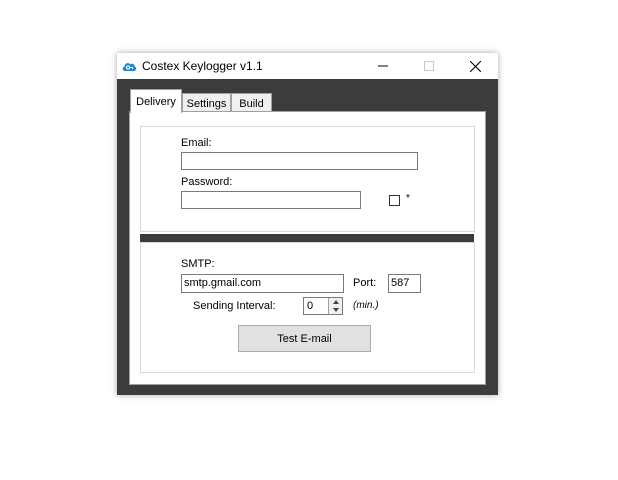  Describe the element at coordinates (404, 283) in the screenshot. I see `port-field: 587` at that location.